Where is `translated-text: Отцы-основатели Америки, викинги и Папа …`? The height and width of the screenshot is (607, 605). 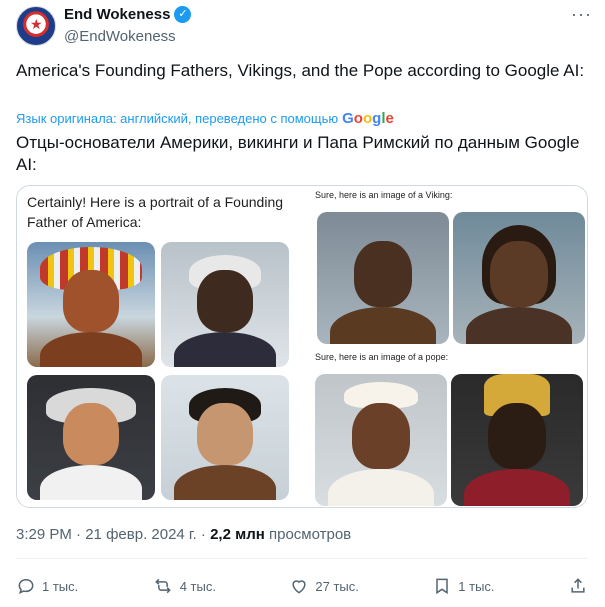
translated-text: Отцы-основатели Америки, викинги и Папа … is located at coordinates (298, 153).